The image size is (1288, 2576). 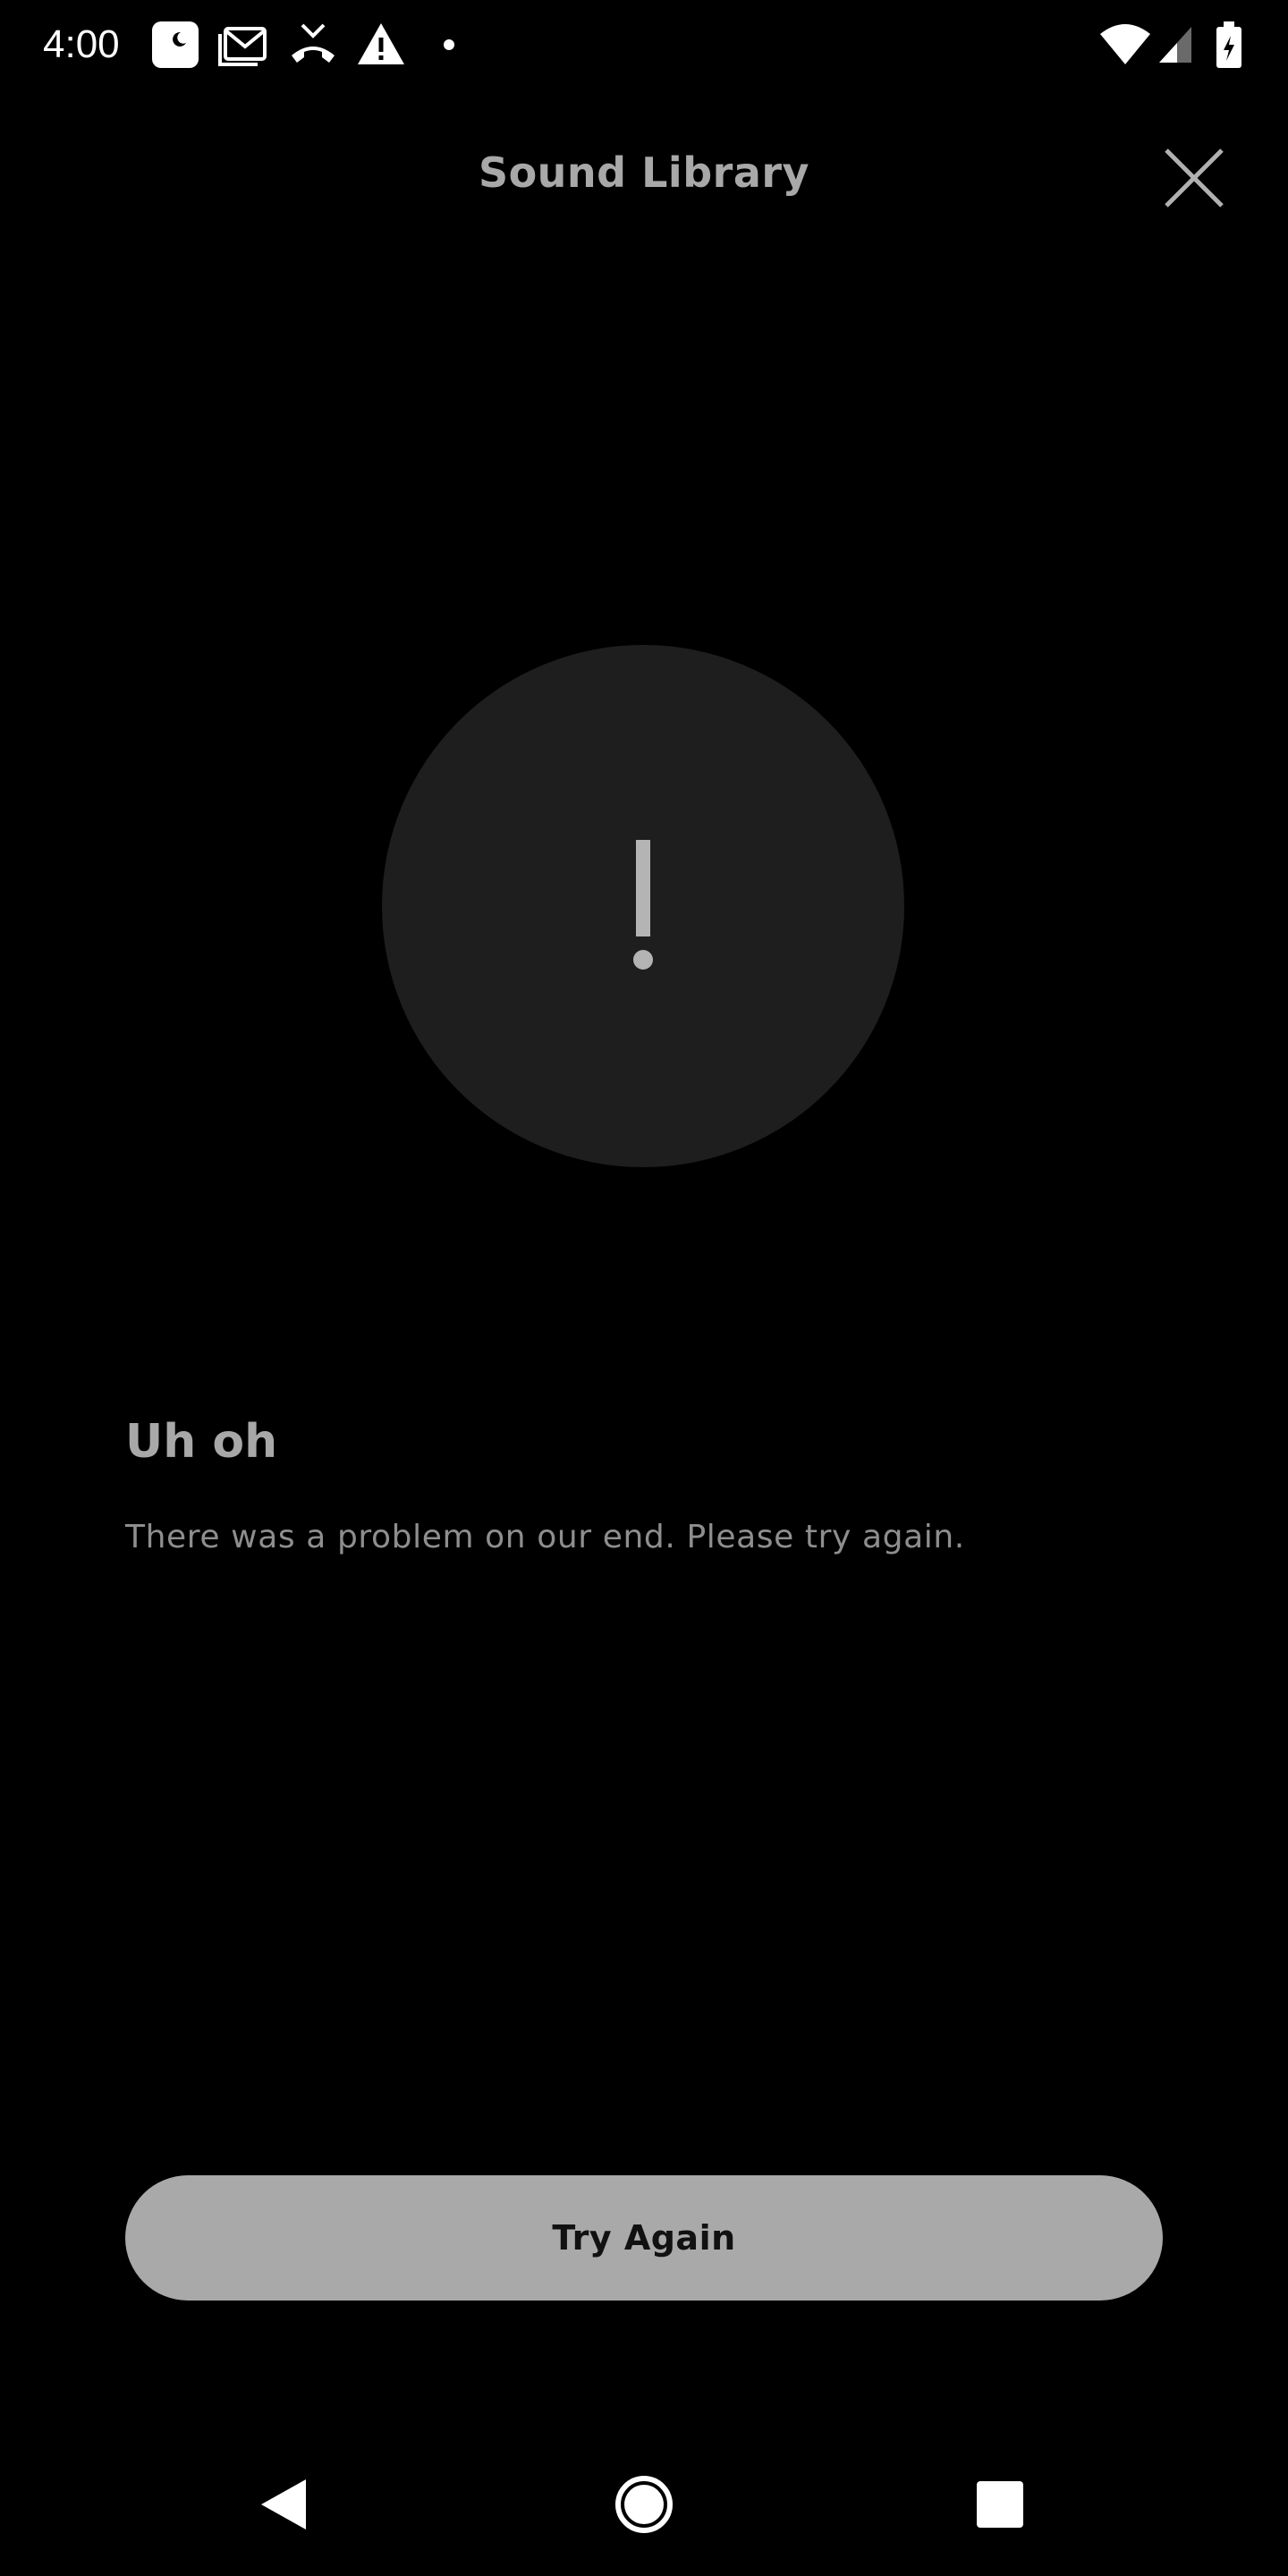 I want to click on home-icon, so click(x=644, y=2504).